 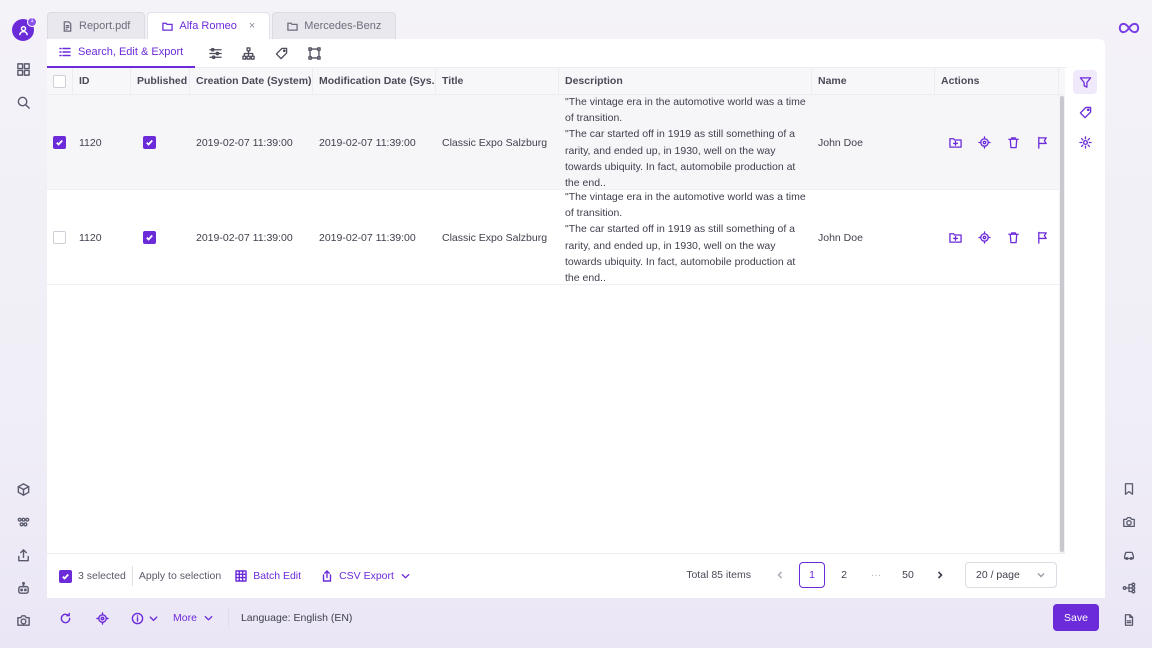 I want to click on notification-badge: 1, so click(x=32, y=22).